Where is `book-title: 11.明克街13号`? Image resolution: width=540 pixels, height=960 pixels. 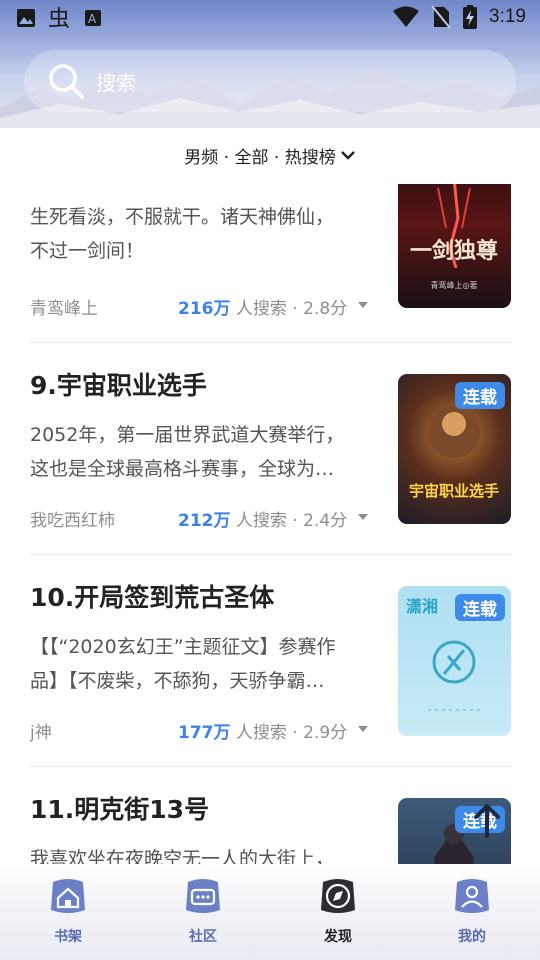 book-title: 11.明克街13号 is located at coordinates (120, 809).